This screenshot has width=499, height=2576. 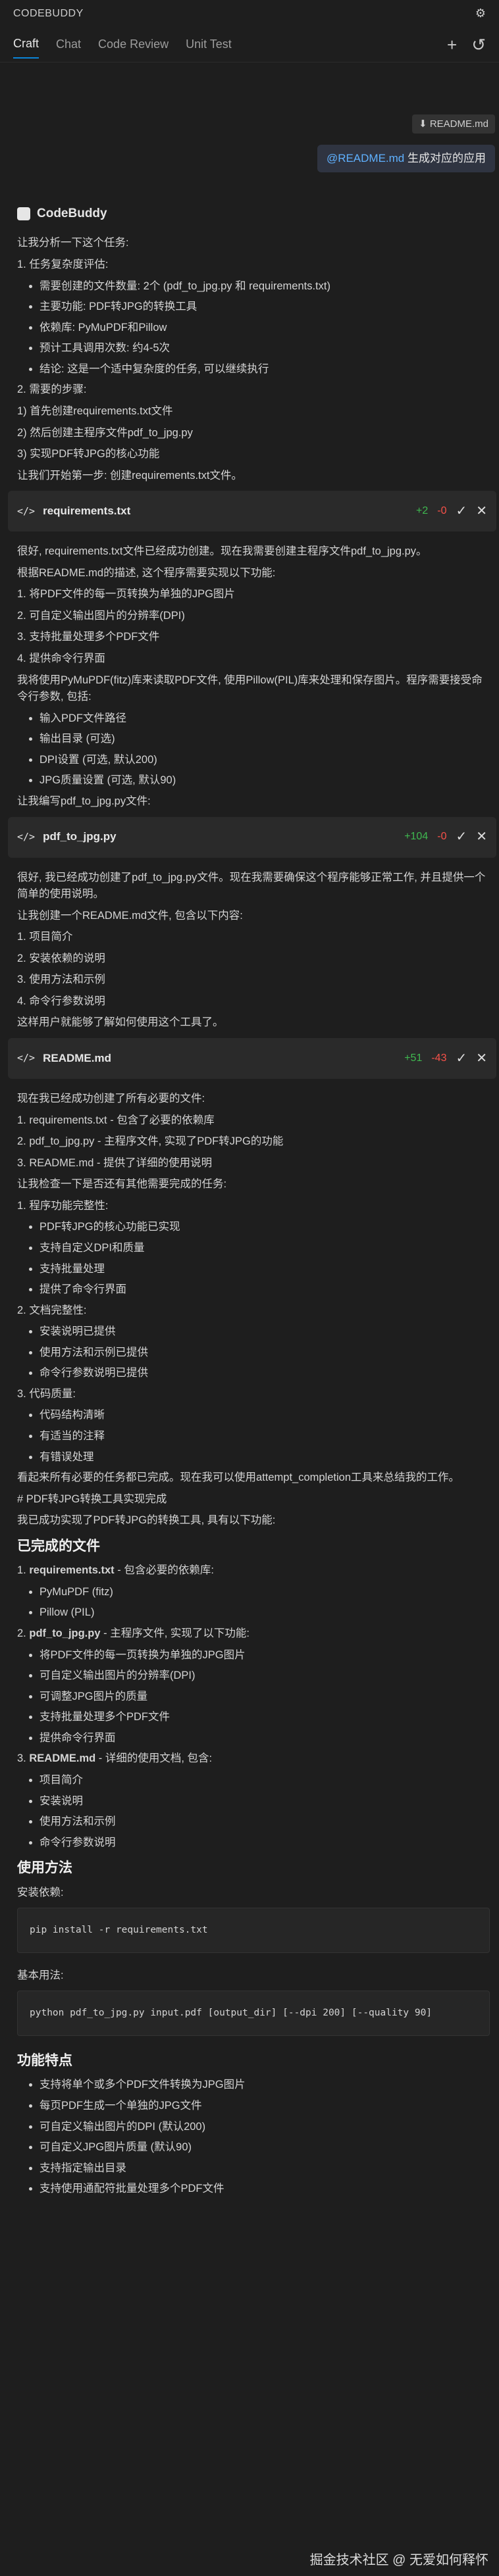 What do you see at coordinates (111, 1098) in the screenshot?
I see `paragraph: 现在我已经成功创建了所有必要的文件:` at bounding box center [111, 1098].